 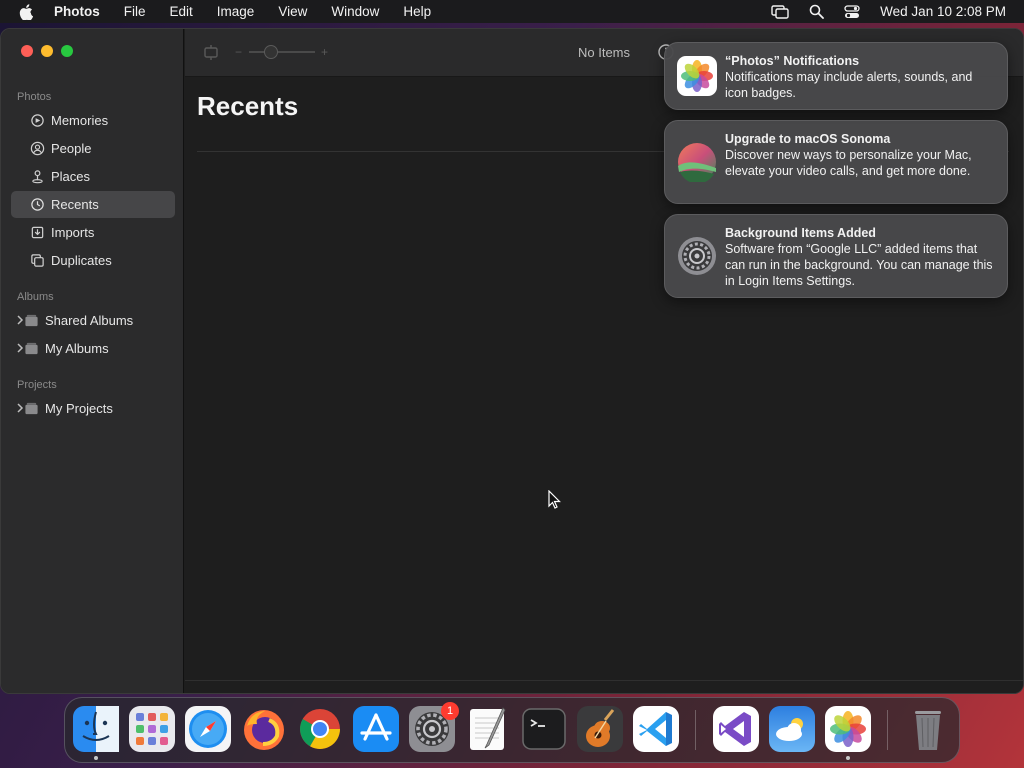 What do you see at coordinates (89, 320) in the screenshot?
I see `sidebar-item-label: Shared Albums` at bounding box center [89, 320].